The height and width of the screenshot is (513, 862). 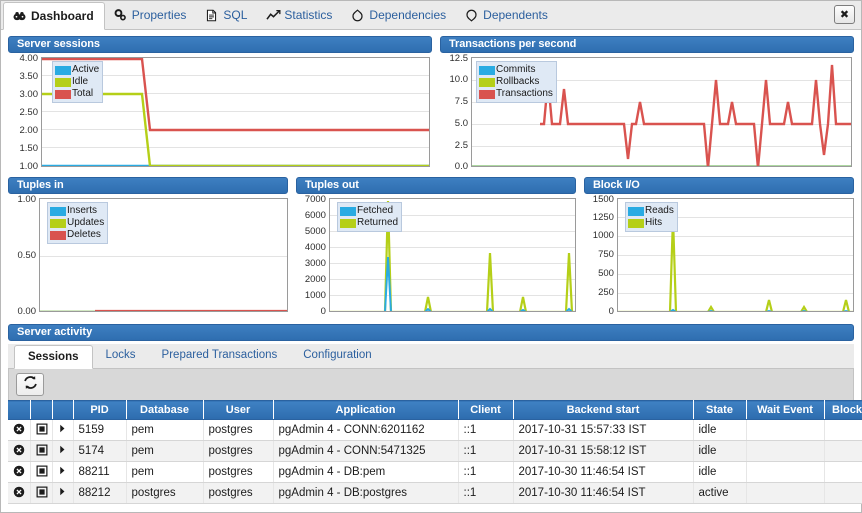 I want to click on tab-label: Configuration, so click(x=337, y=355).